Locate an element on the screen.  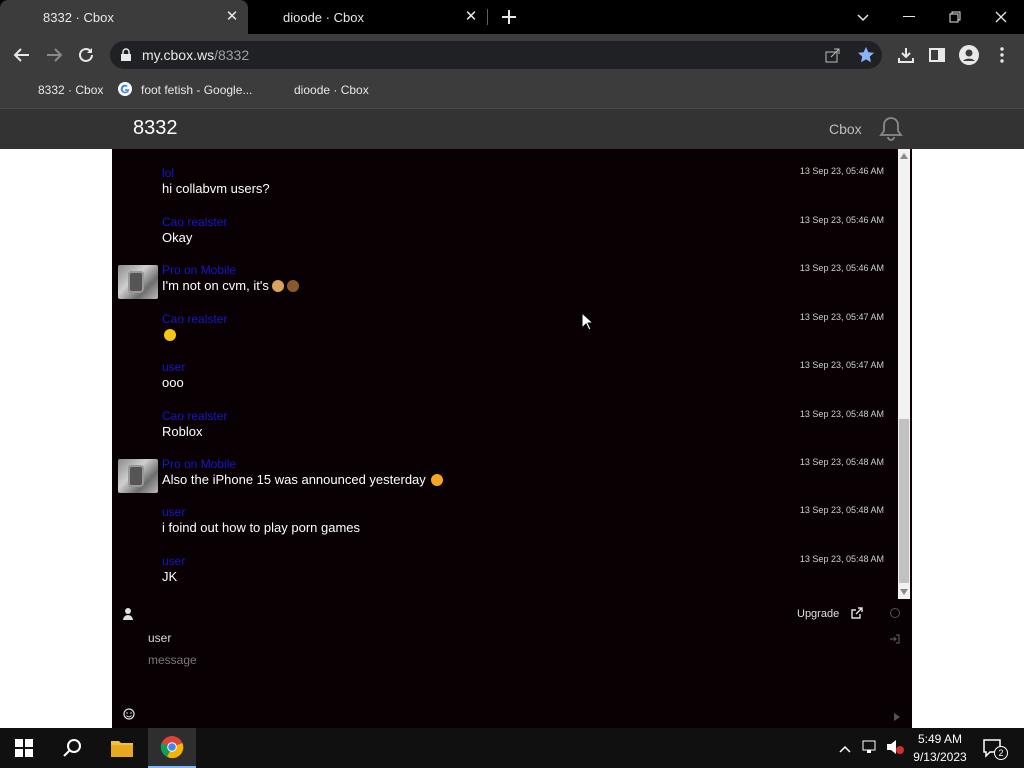
search-icon is located at coordinates (72, 748).